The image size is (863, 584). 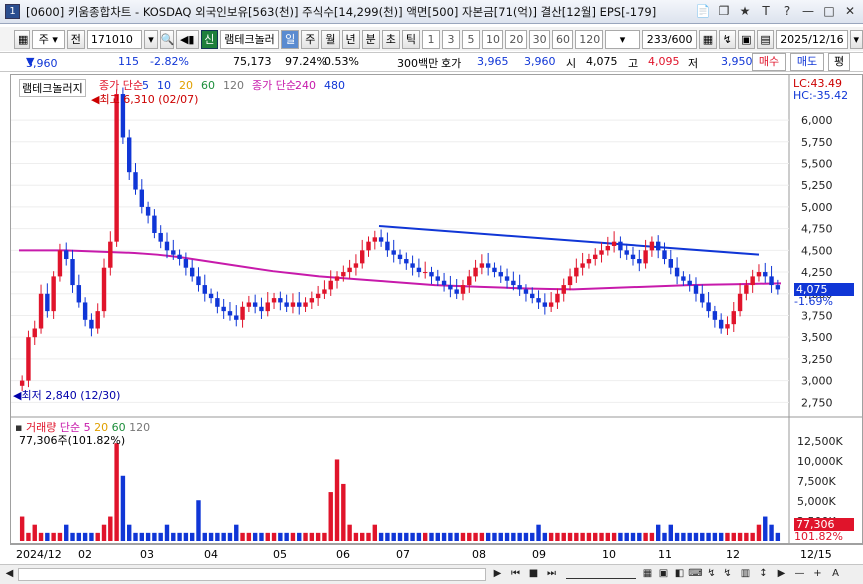 I want to click on grid-icon: ▦, so click(x=22, y=39).